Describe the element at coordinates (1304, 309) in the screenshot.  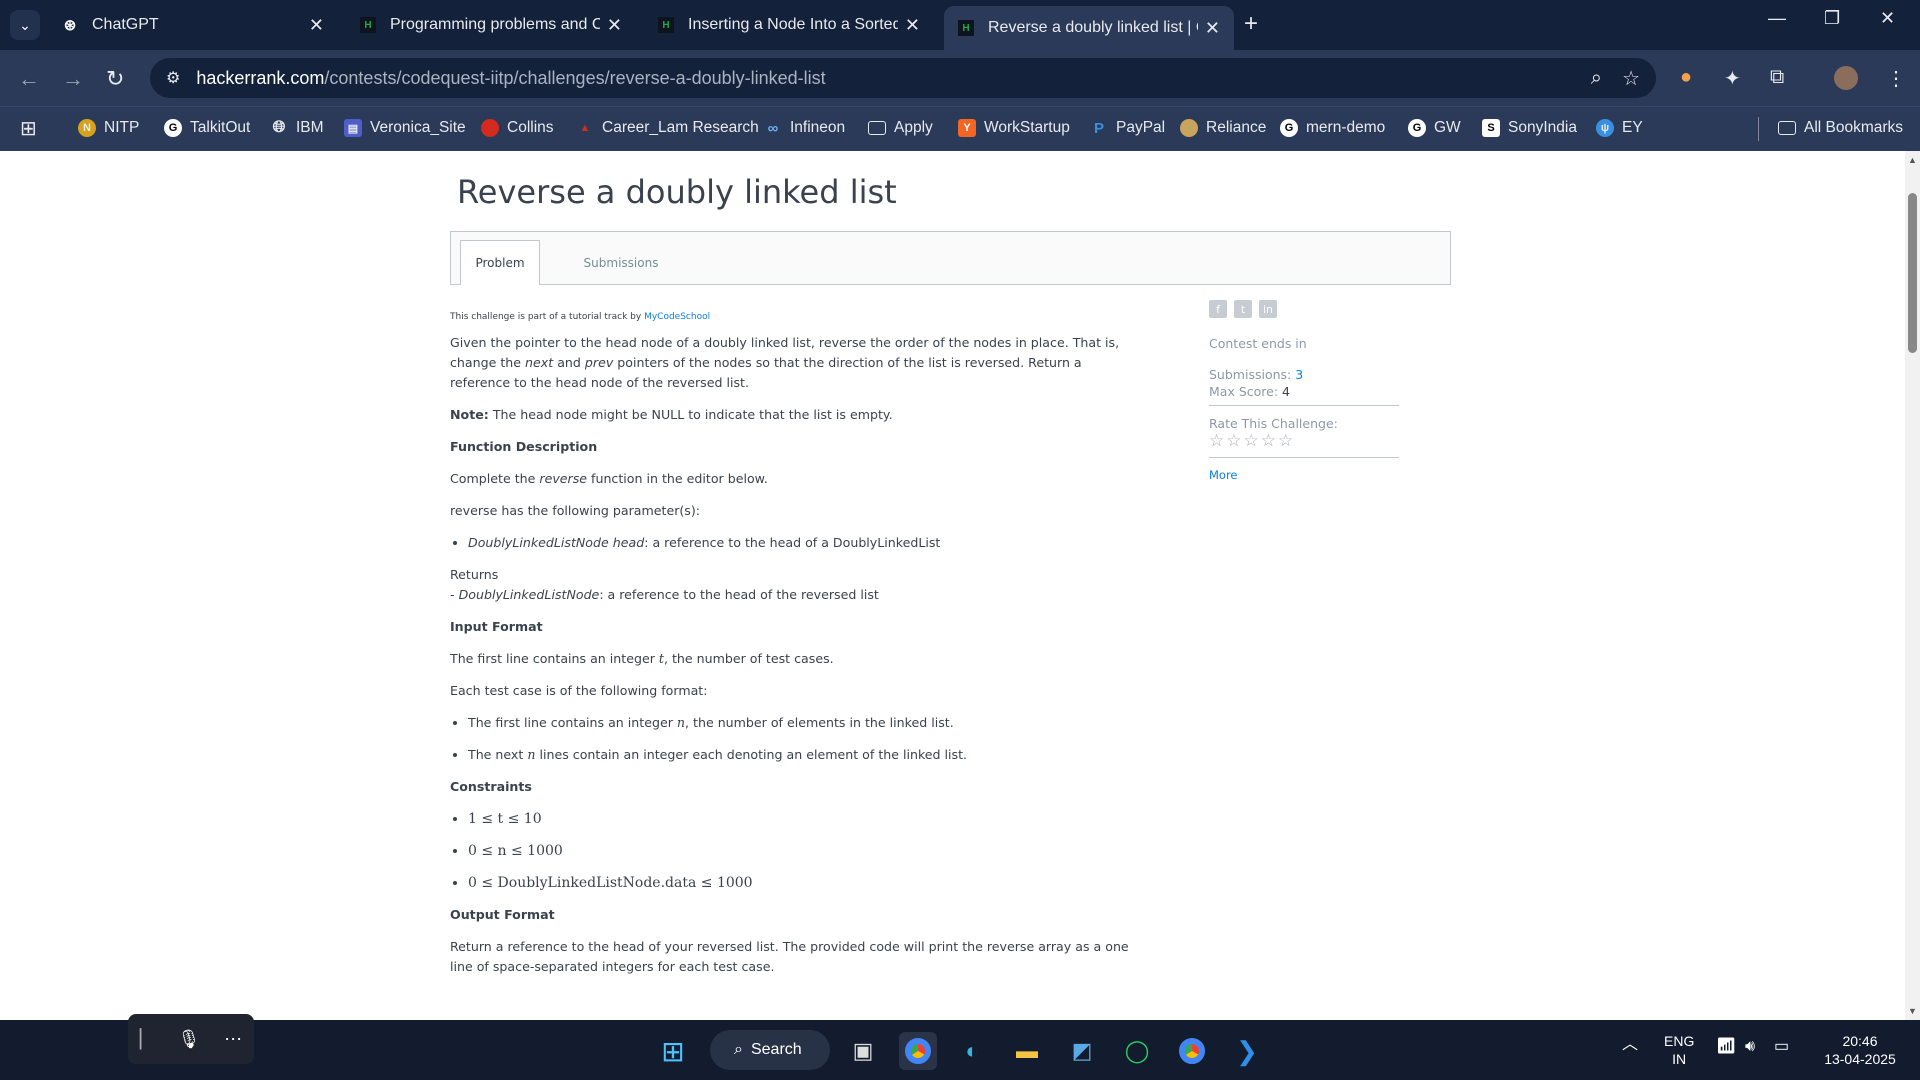
I see `share-icons: f t in` at that location.